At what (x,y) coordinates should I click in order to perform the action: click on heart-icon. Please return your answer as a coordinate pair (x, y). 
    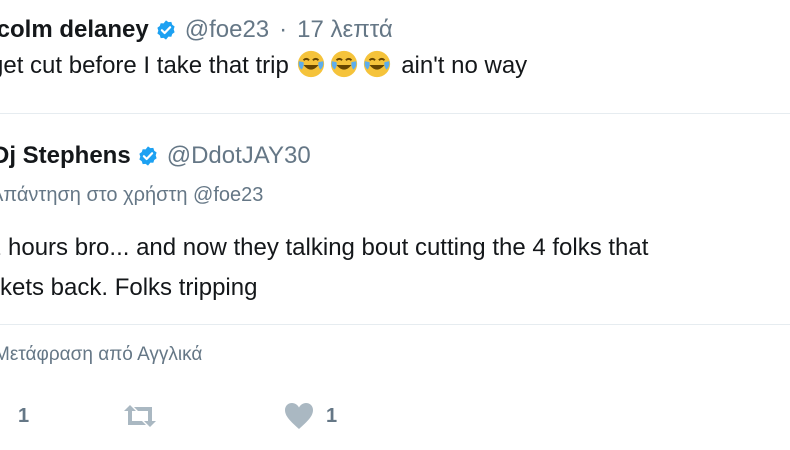
    Looking at the image, I should click on (299, 416).